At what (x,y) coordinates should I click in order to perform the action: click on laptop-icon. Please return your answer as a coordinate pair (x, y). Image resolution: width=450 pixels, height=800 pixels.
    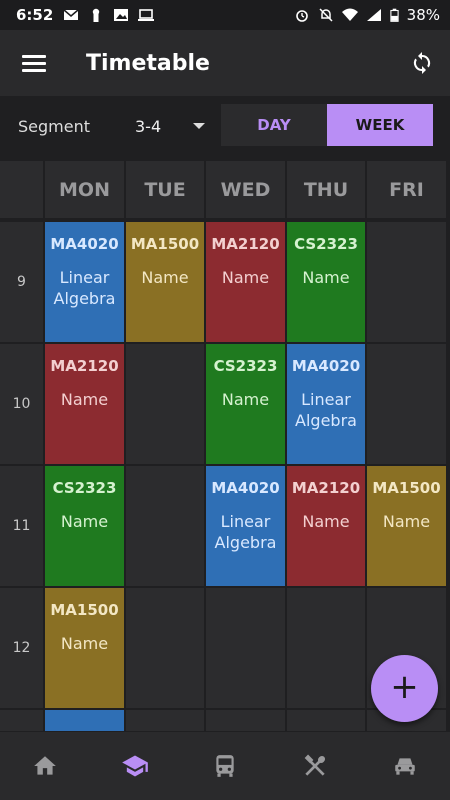
    Looking at the image, I should click on (146, 15).